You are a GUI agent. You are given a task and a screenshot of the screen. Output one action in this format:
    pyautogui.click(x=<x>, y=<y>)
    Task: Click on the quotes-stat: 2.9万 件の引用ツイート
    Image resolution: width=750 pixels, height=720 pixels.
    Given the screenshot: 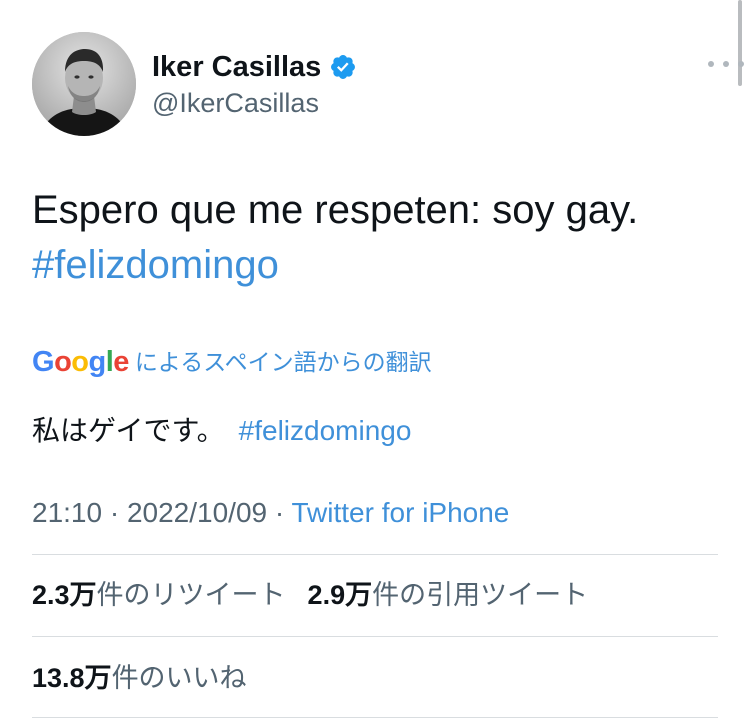 What is the action you would take?
    pyautogui.click(x=448, y=595)
    